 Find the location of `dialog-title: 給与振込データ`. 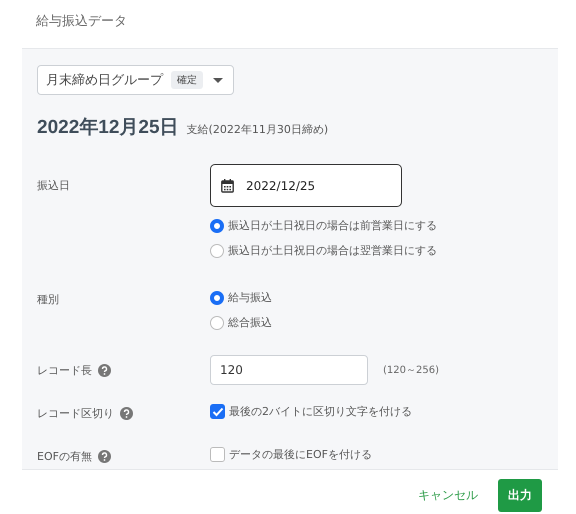

dialog-title: 給与振込データ is located at coordinates (81, 22).